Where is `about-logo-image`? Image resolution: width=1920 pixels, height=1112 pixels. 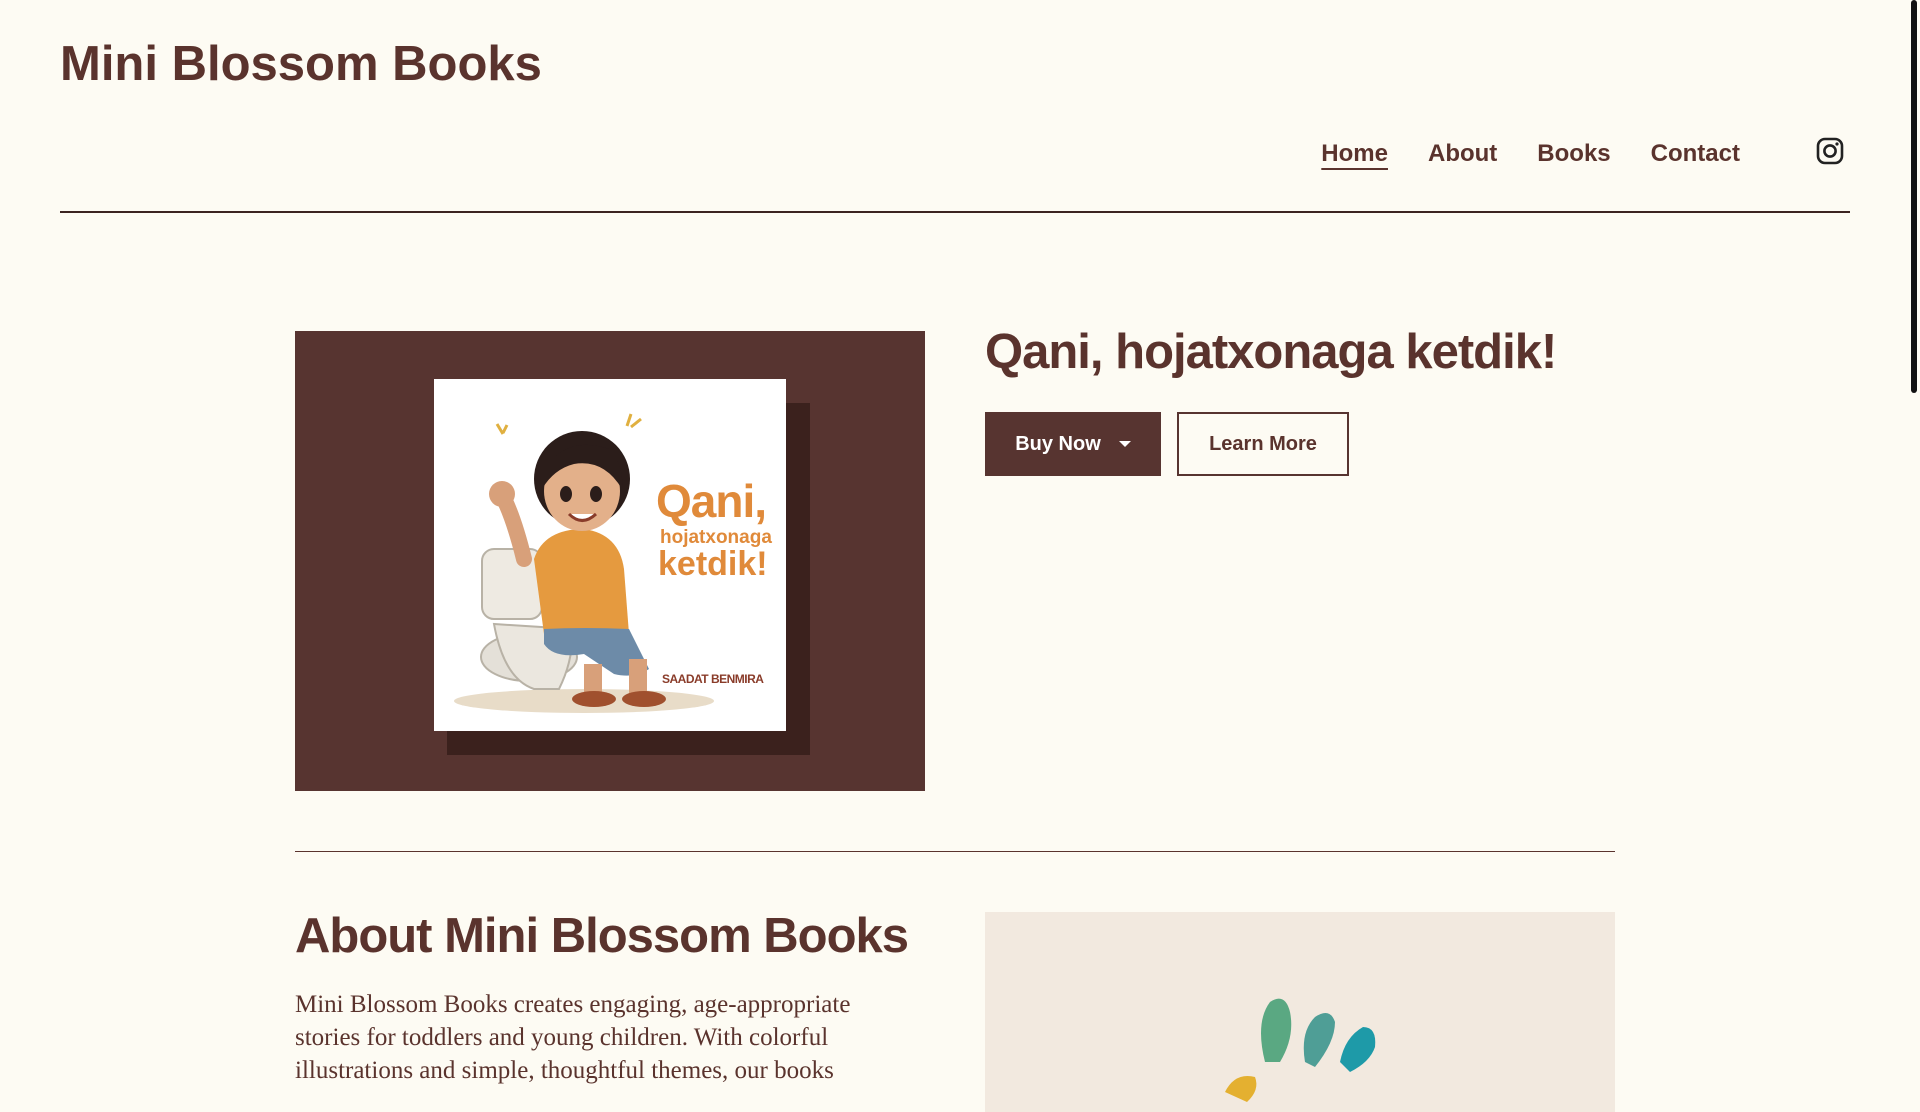
about-logo-image is located at coordinates (1300, 1012).